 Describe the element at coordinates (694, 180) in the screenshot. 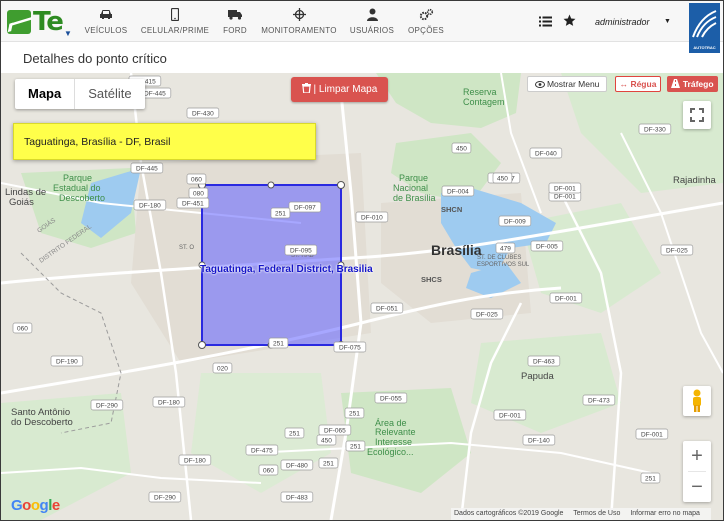

I see `place-label: Rajadinha` at that location.